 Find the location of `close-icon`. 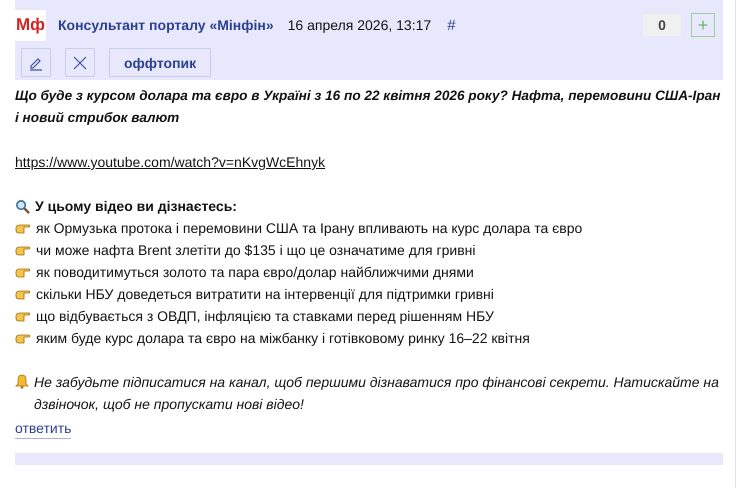

close-icon is located at coordinates (80, 62).